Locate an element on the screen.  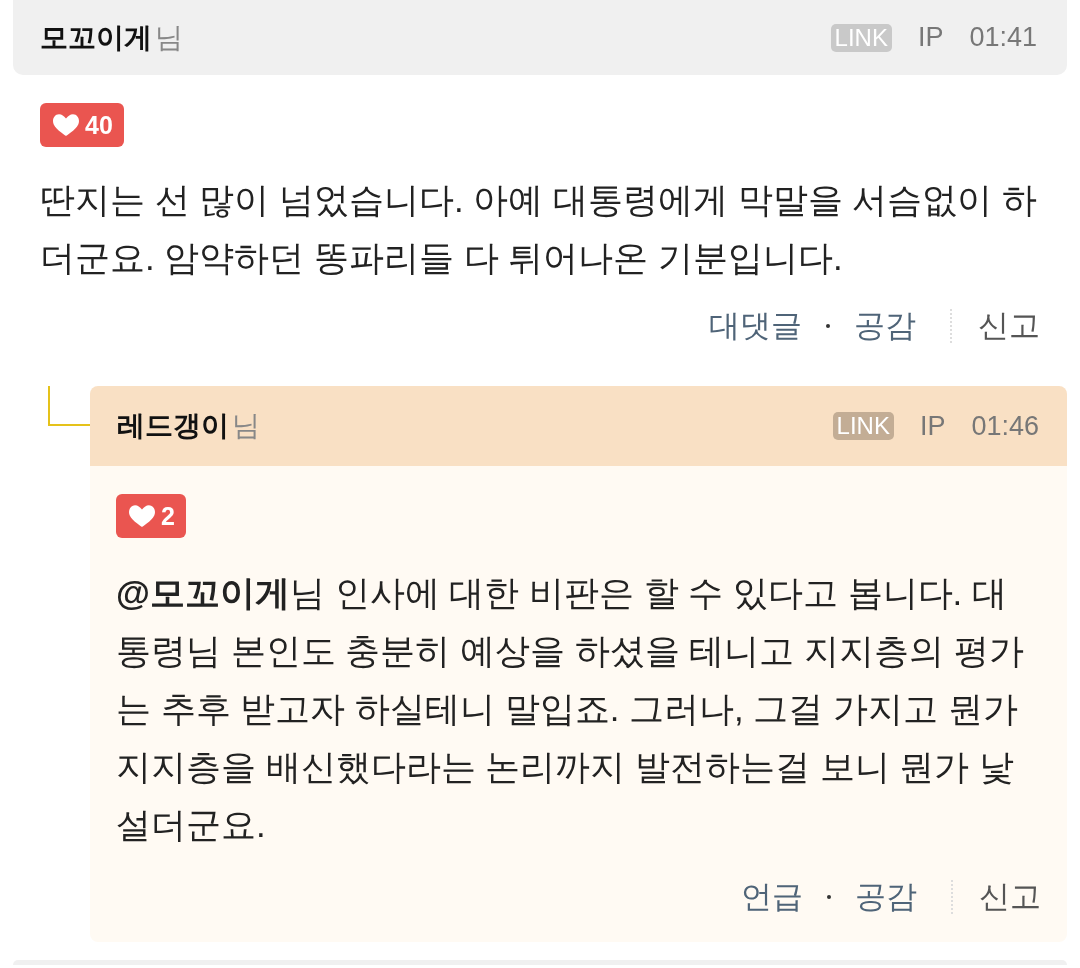
like-count: 40 is located at coordinates (99, 125).